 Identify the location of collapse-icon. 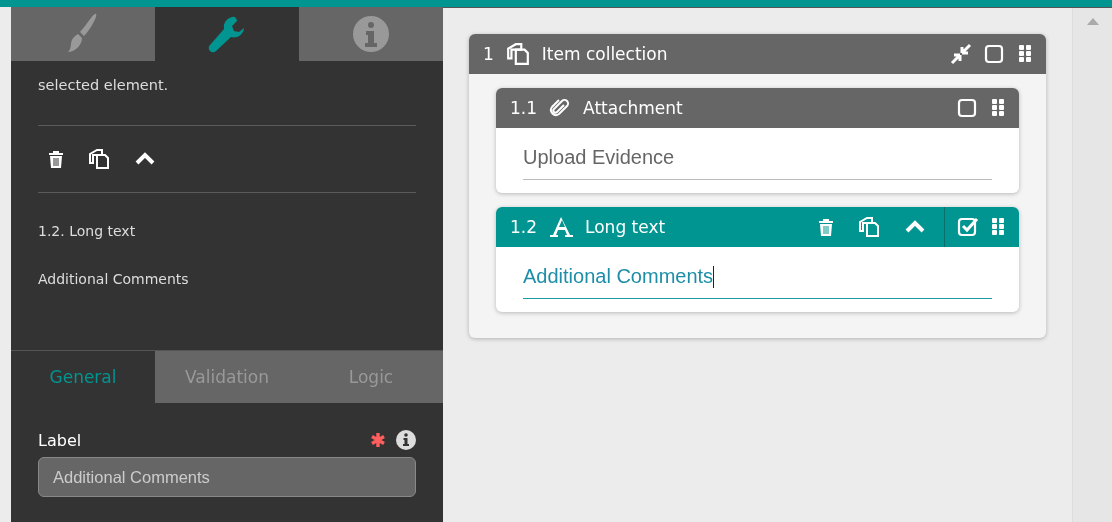
(961, 54).